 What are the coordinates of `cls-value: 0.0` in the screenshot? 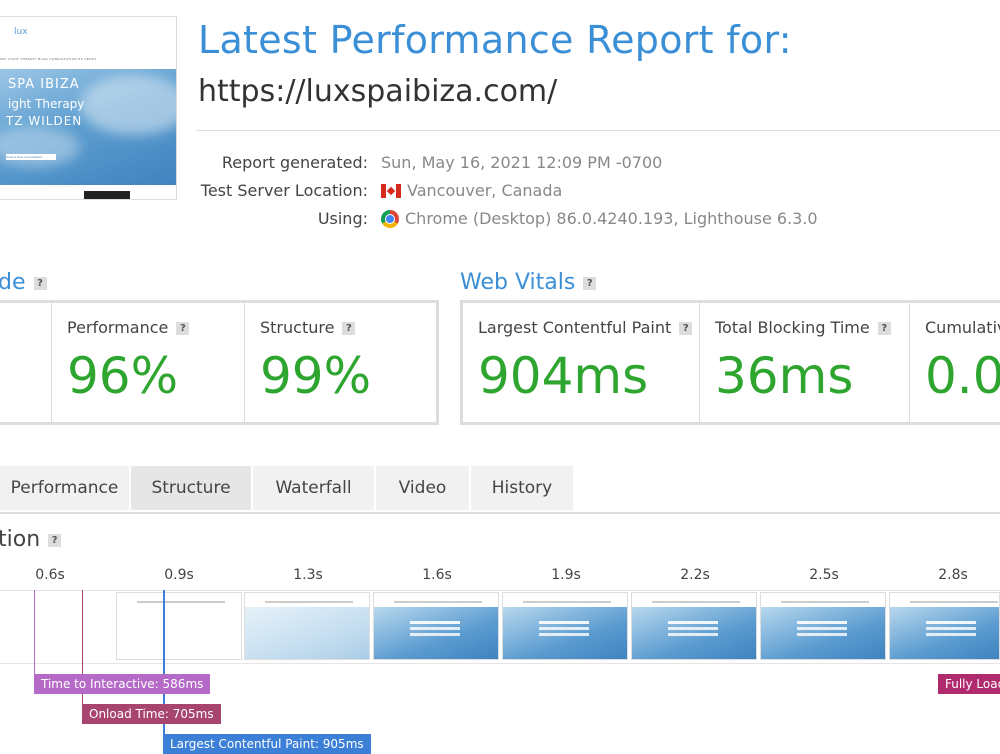 It's located at (962, 376).